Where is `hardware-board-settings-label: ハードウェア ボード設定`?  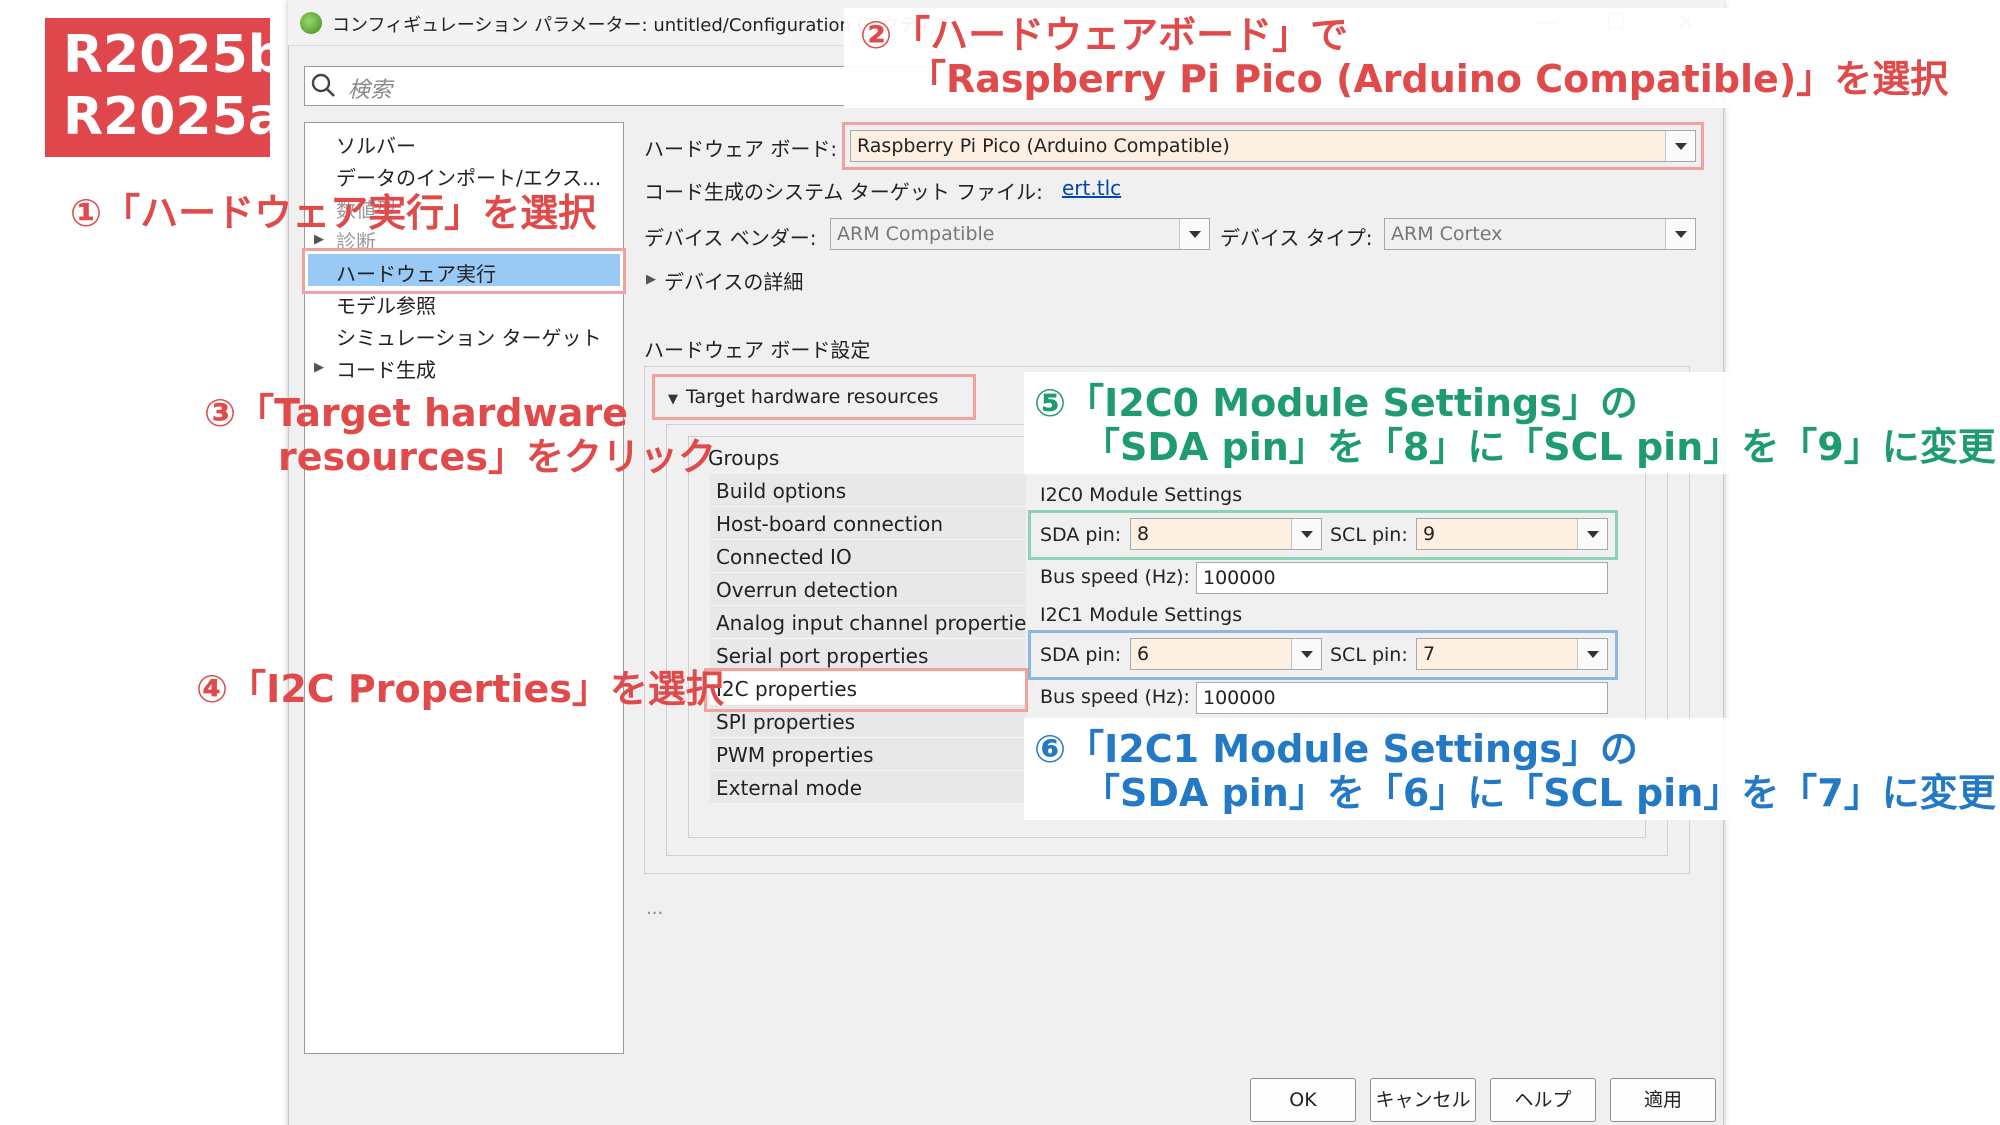 hardware-board-settings-label: ハードウェア ボード設定 is located at coordinates (757, 350).